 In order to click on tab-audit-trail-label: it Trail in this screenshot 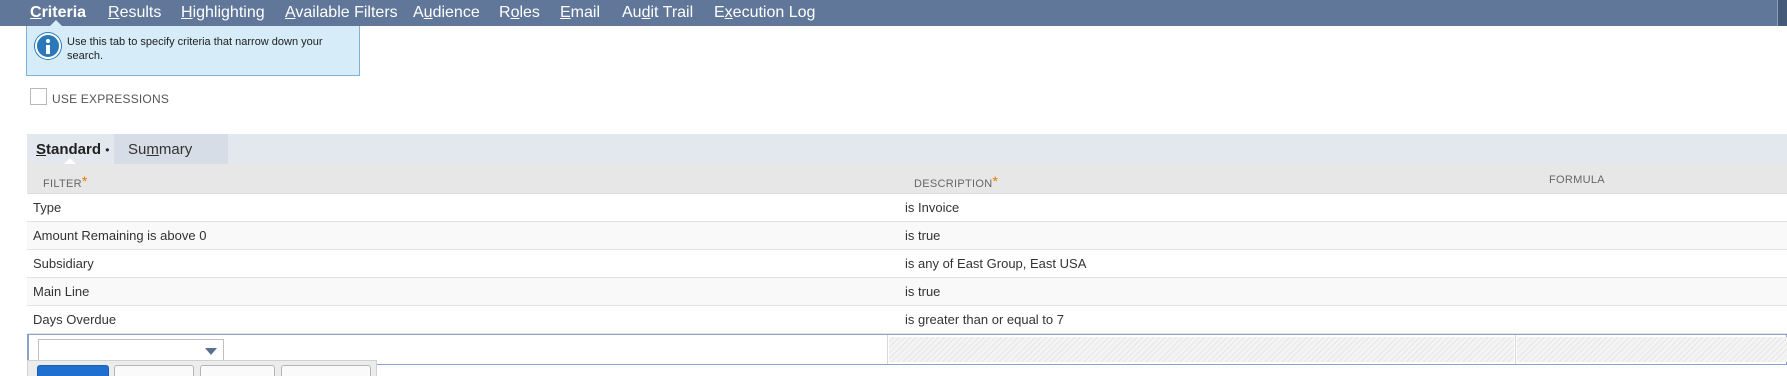, I will do `click(672, 12)`.